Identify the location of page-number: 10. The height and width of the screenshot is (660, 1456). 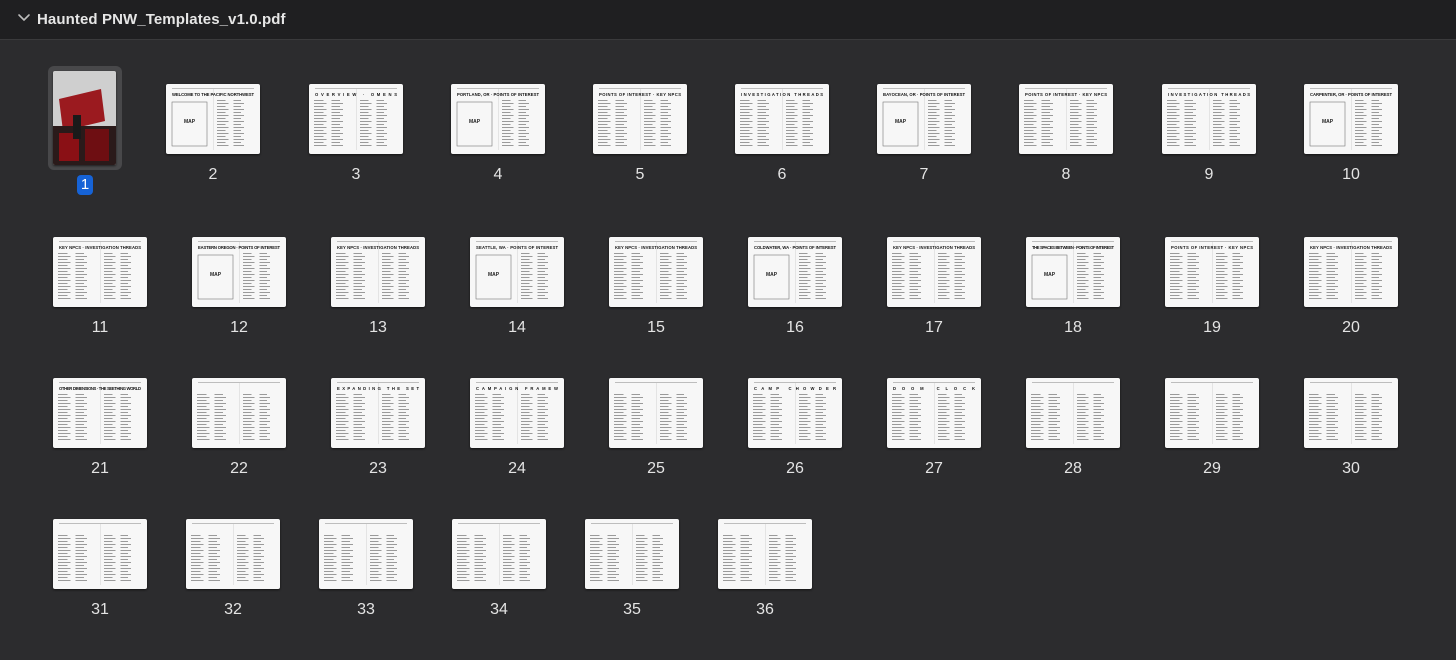
(1351, 175).